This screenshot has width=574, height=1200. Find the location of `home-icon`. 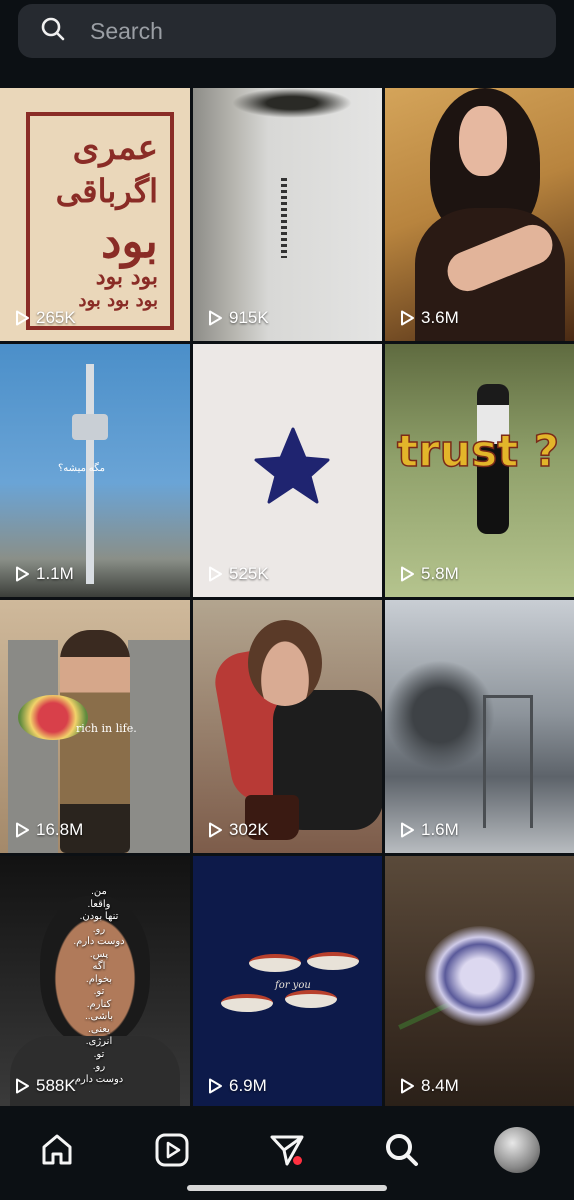

home-icon is located at coordinates (57, 1149).